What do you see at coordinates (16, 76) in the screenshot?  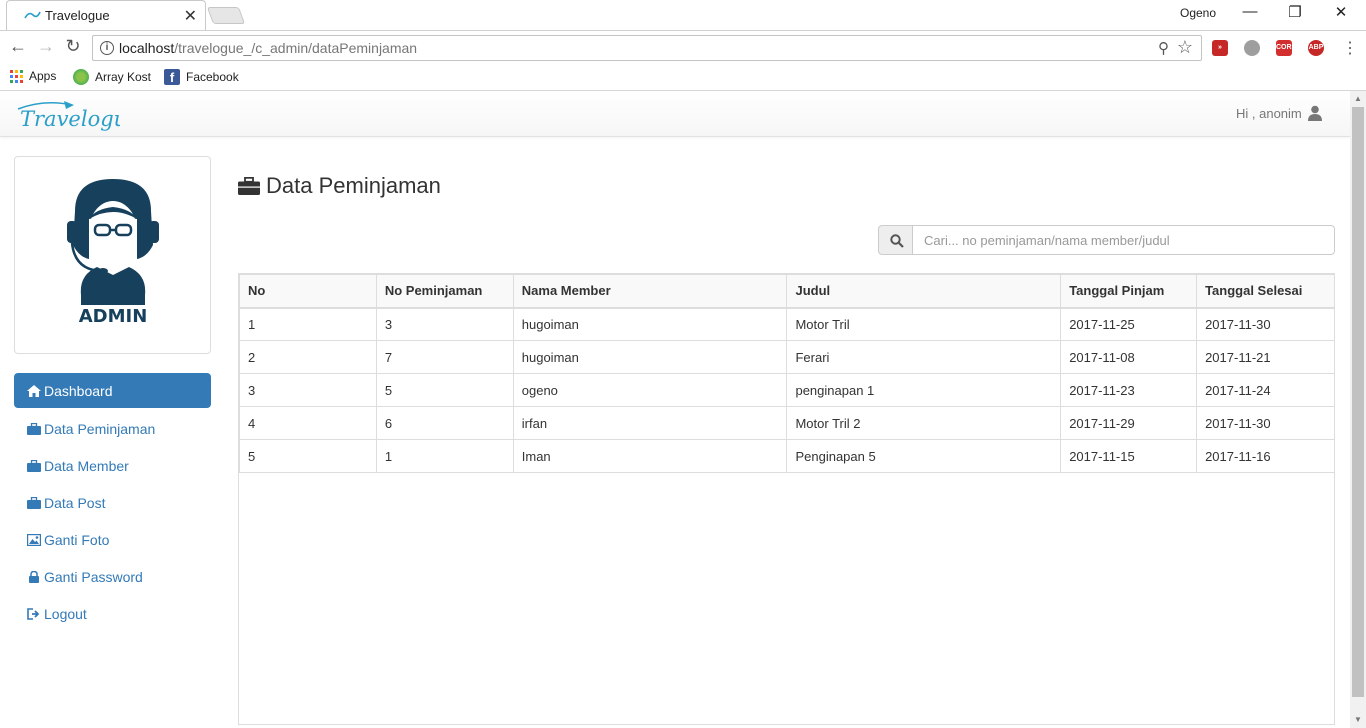 I see `apps-grid-icon` at bounding box center [16, 76].